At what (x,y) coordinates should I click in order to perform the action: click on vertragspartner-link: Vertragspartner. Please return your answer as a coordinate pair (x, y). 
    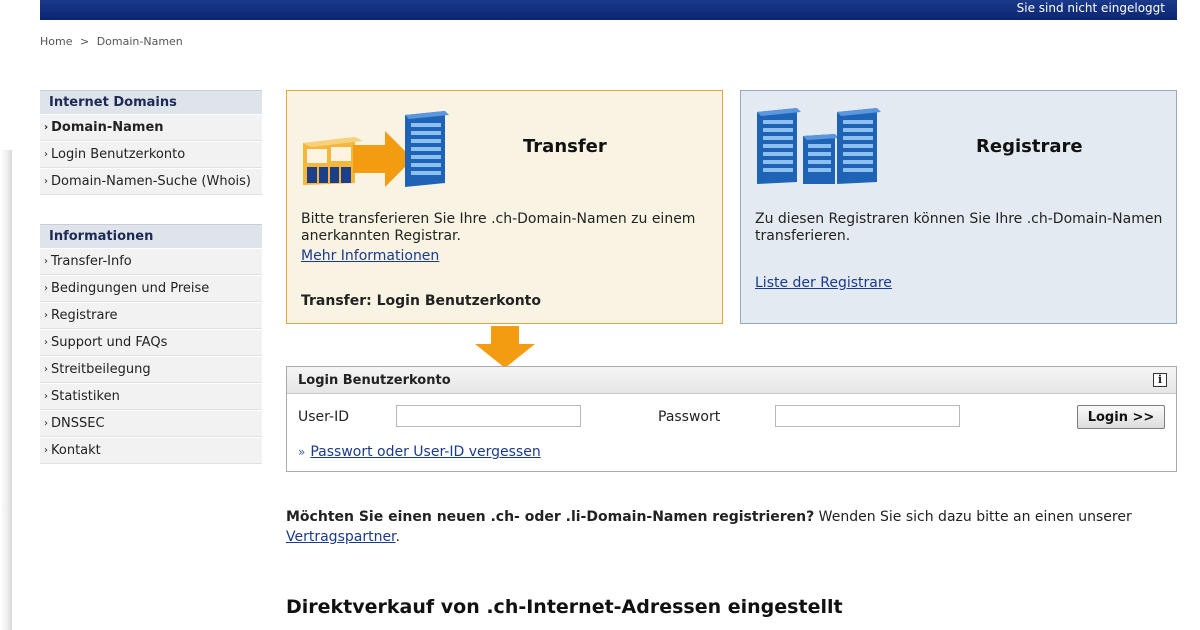
    Looking at the image, I should click on (341, 537).